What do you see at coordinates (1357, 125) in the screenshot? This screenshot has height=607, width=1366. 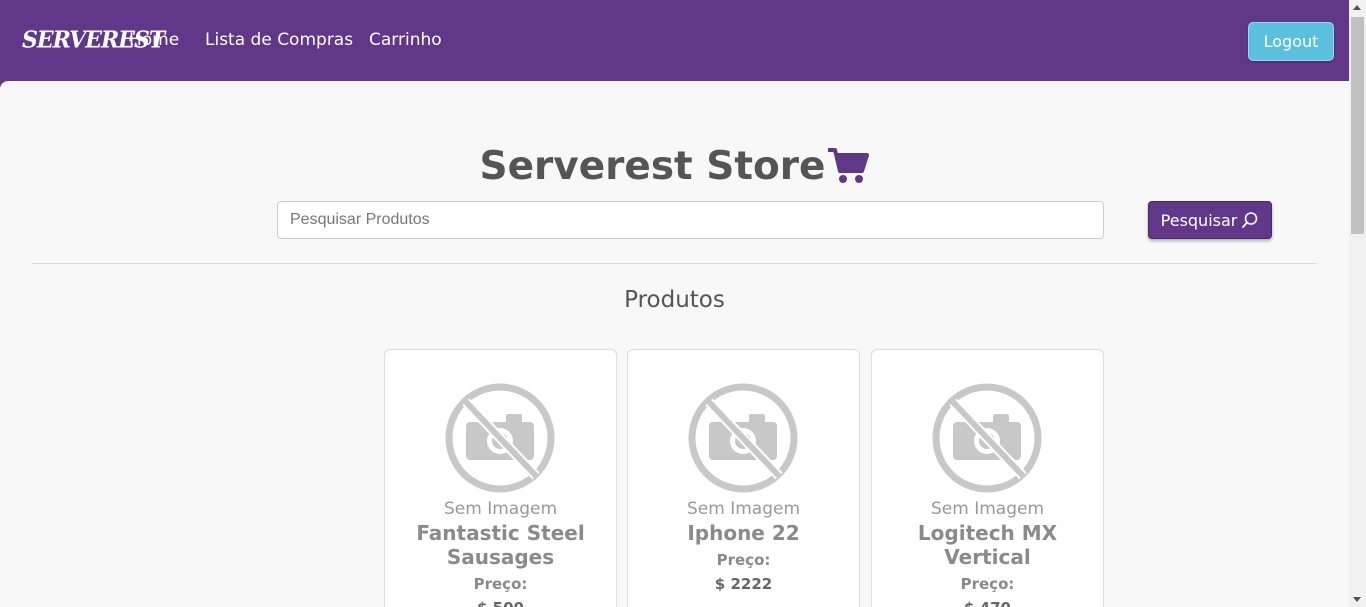 I see `scrollbar-thumb` at bounding box center [1357, 125].